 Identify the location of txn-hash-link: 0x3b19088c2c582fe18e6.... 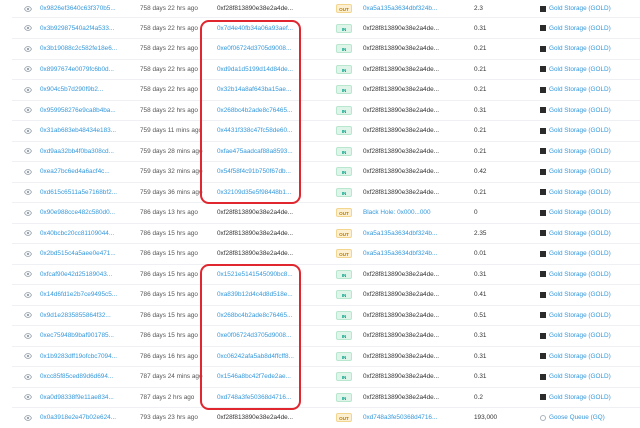
(83, 48).